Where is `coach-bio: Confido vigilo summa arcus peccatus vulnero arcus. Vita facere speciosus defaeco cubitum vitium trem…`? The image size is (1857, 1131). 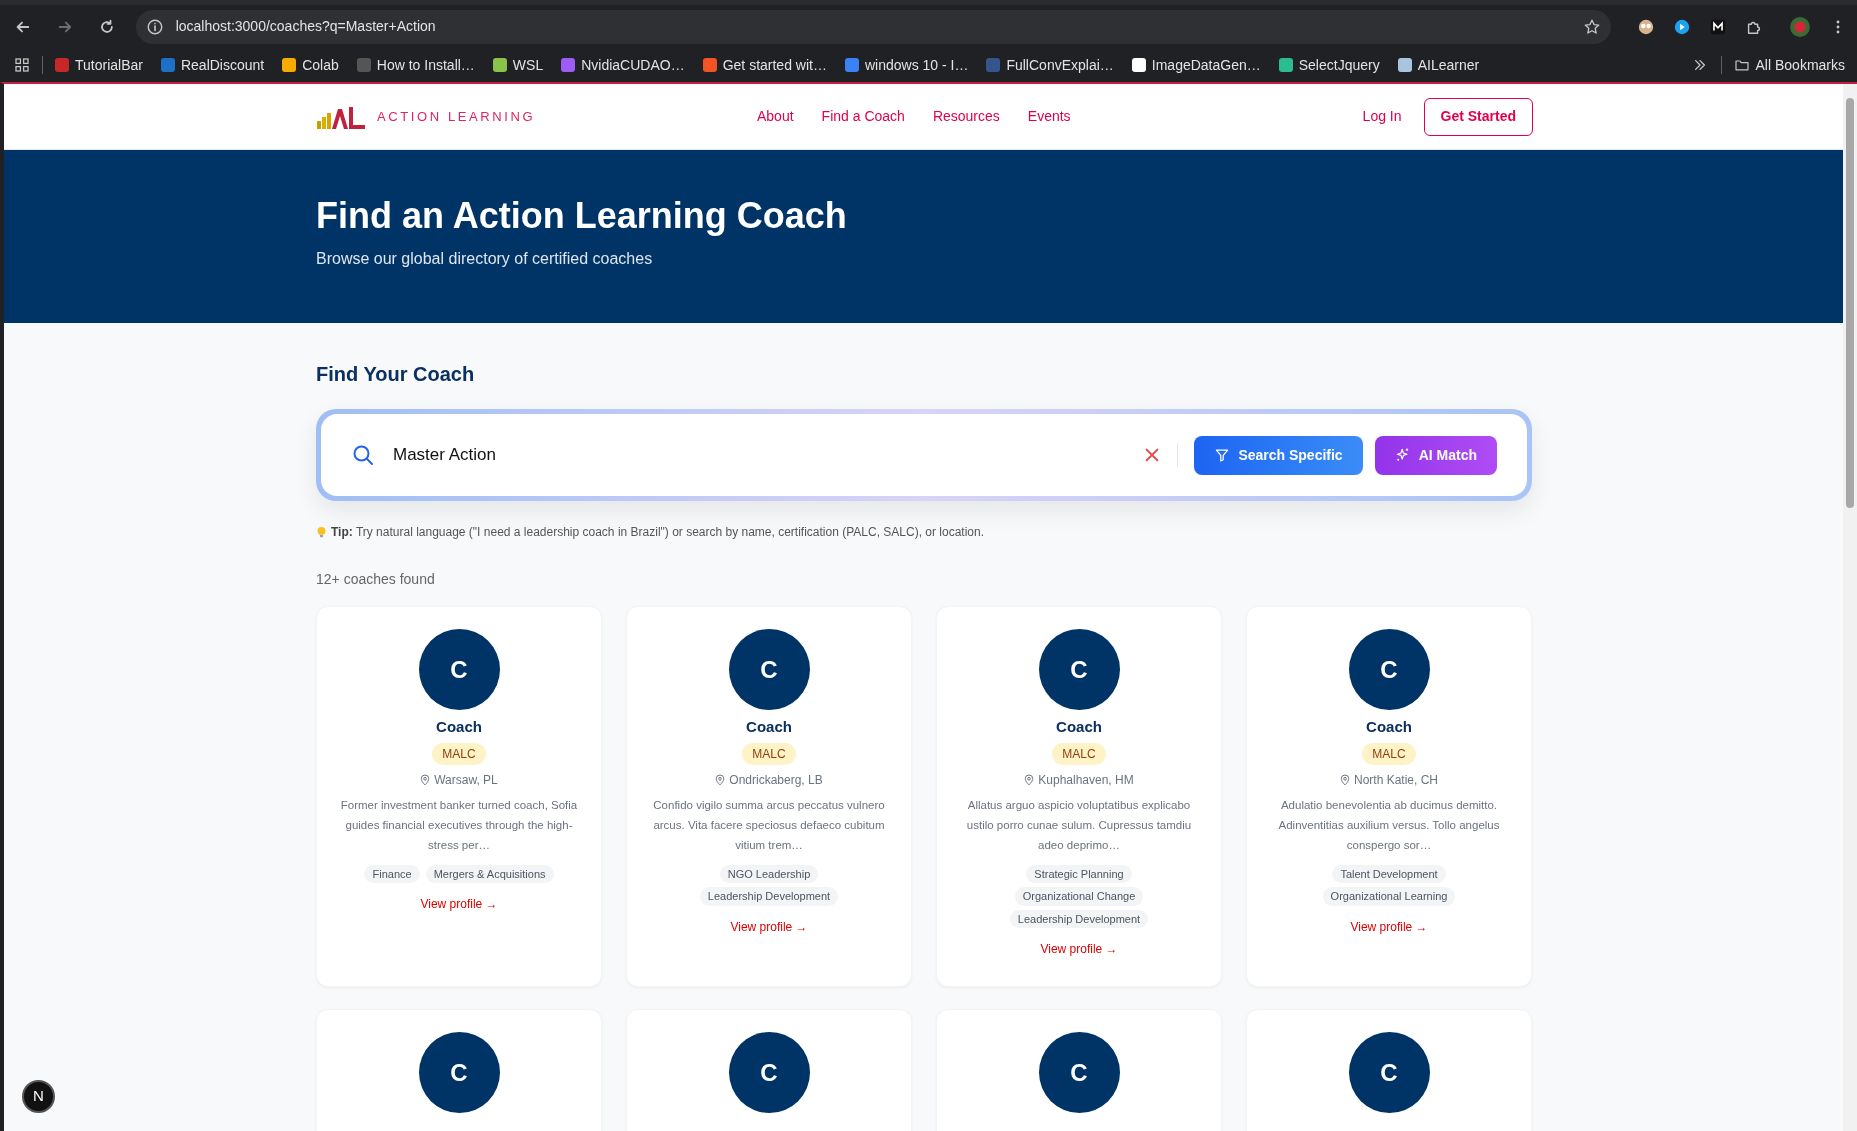 coach-bio: Confido vigilo summa arcus peccatus vulnero arcus. Vita facere speciosus defaeco cubitum vitium trem… is located at coordinates (769, 825).